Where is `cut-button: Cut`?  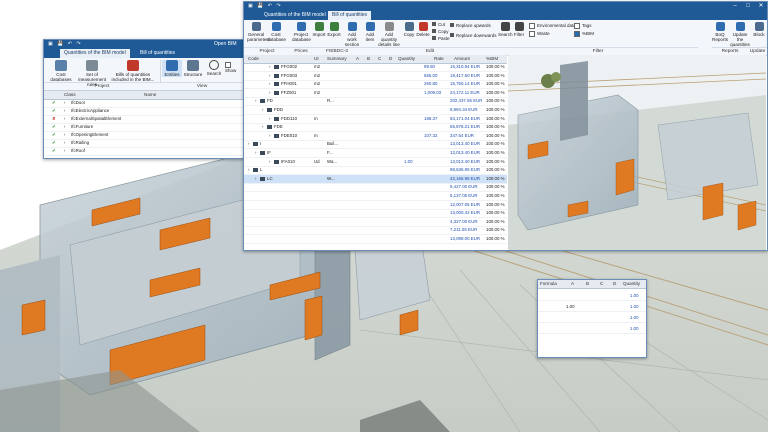
cut-button: Cut is located at coordinates (438, 25).